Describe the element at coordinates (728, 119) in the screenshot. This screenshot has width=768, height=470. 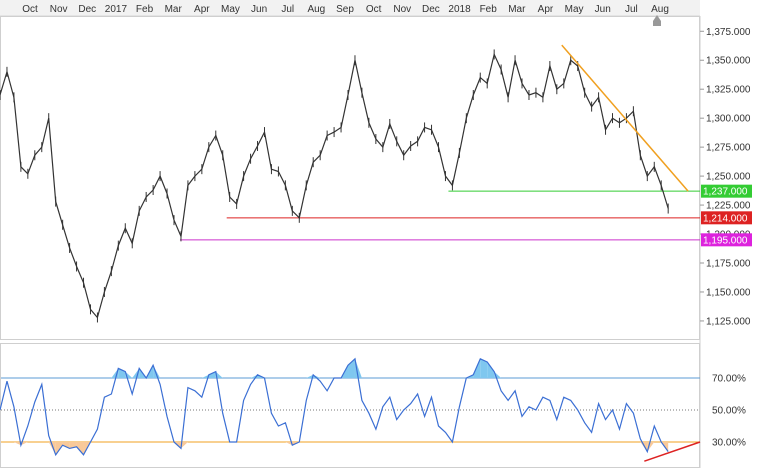
I see `y-tick-label: 1,300.000` at that location.